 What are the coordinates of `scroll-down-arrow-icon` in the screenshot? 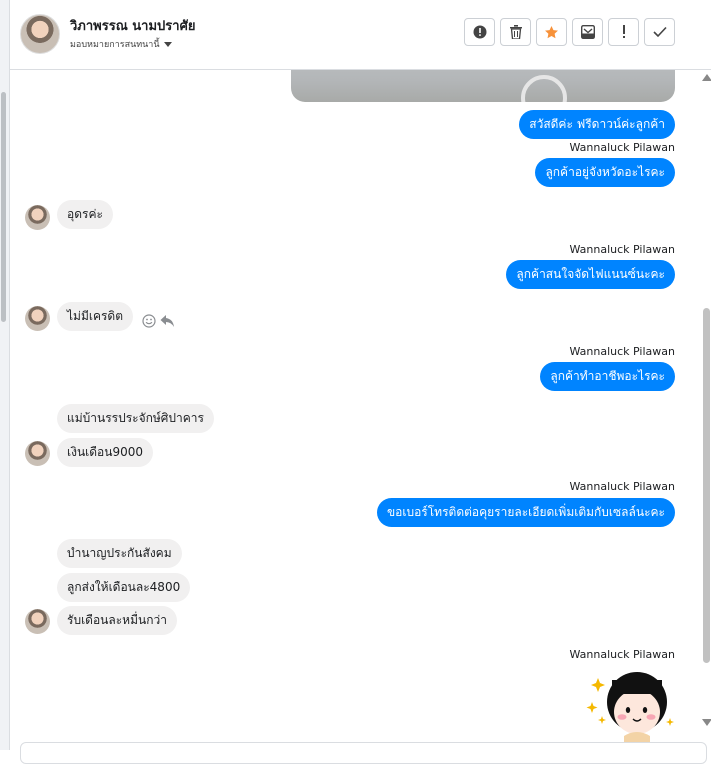 It's located at (706, 722).